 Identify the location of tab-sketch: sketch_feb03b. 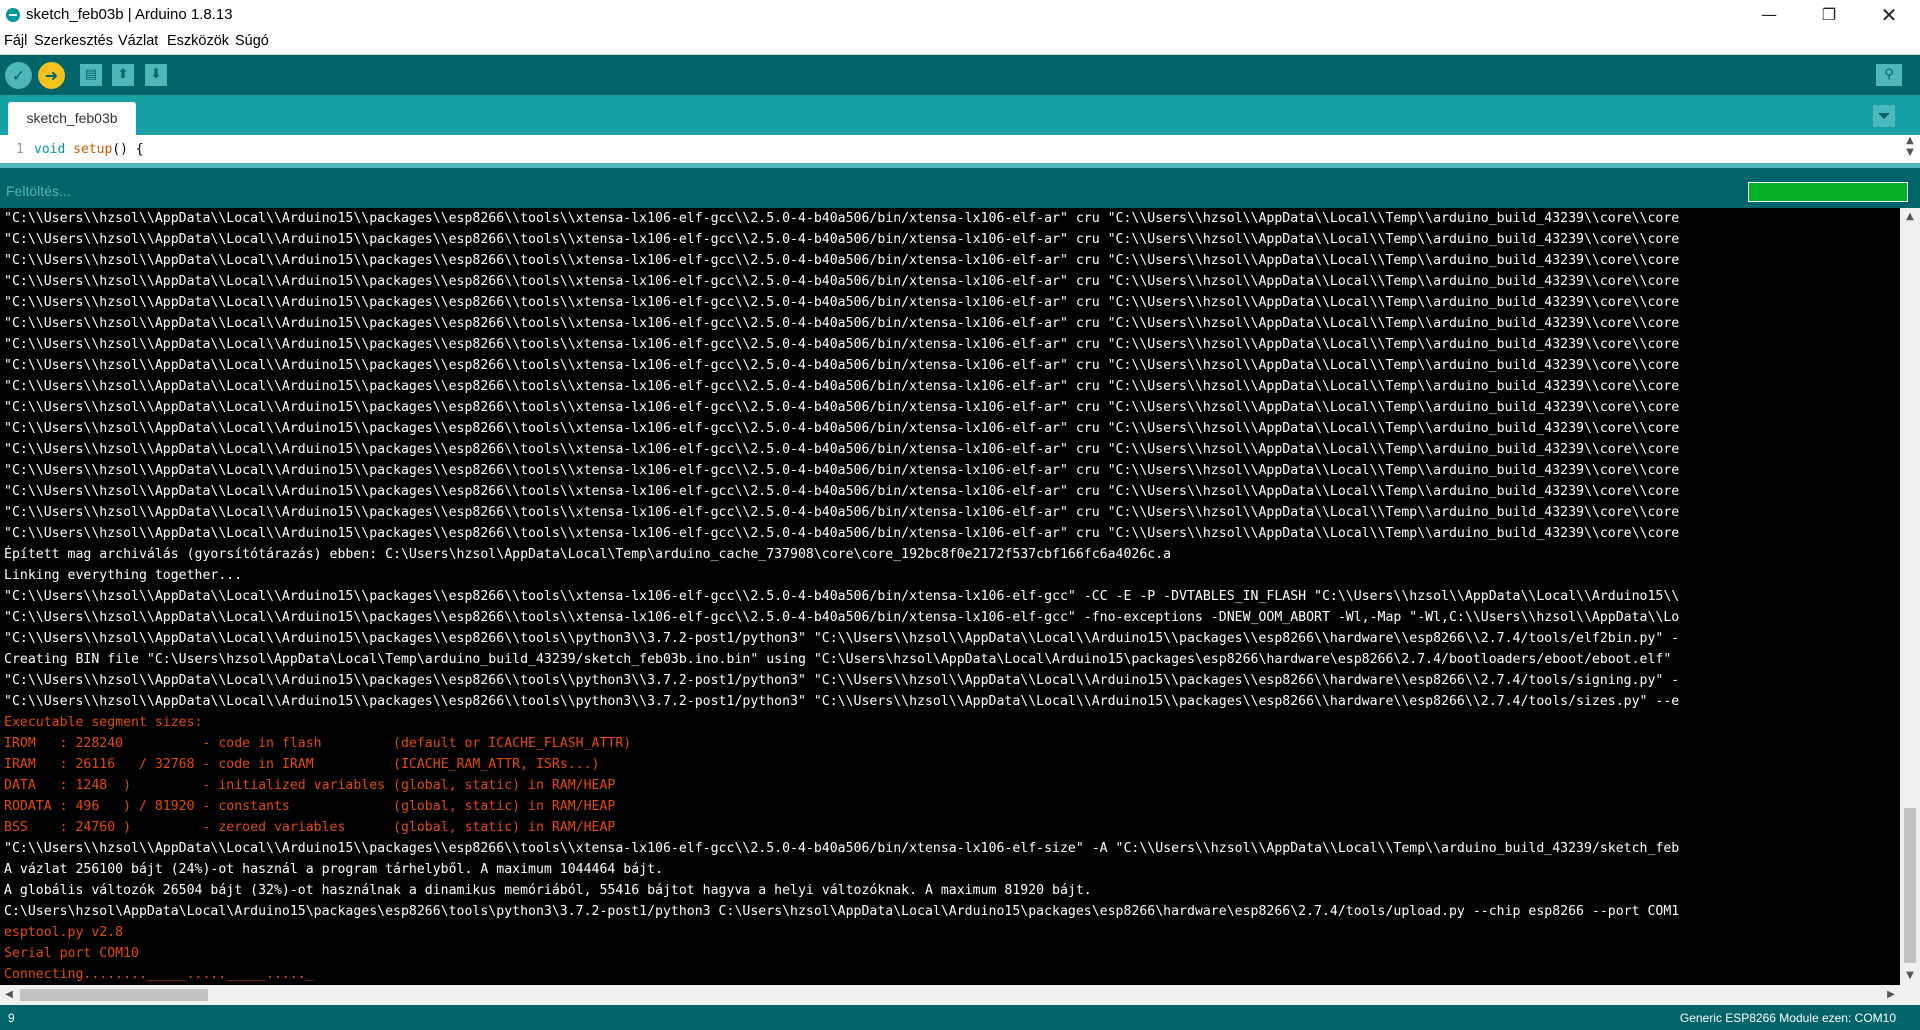
(72, 118).